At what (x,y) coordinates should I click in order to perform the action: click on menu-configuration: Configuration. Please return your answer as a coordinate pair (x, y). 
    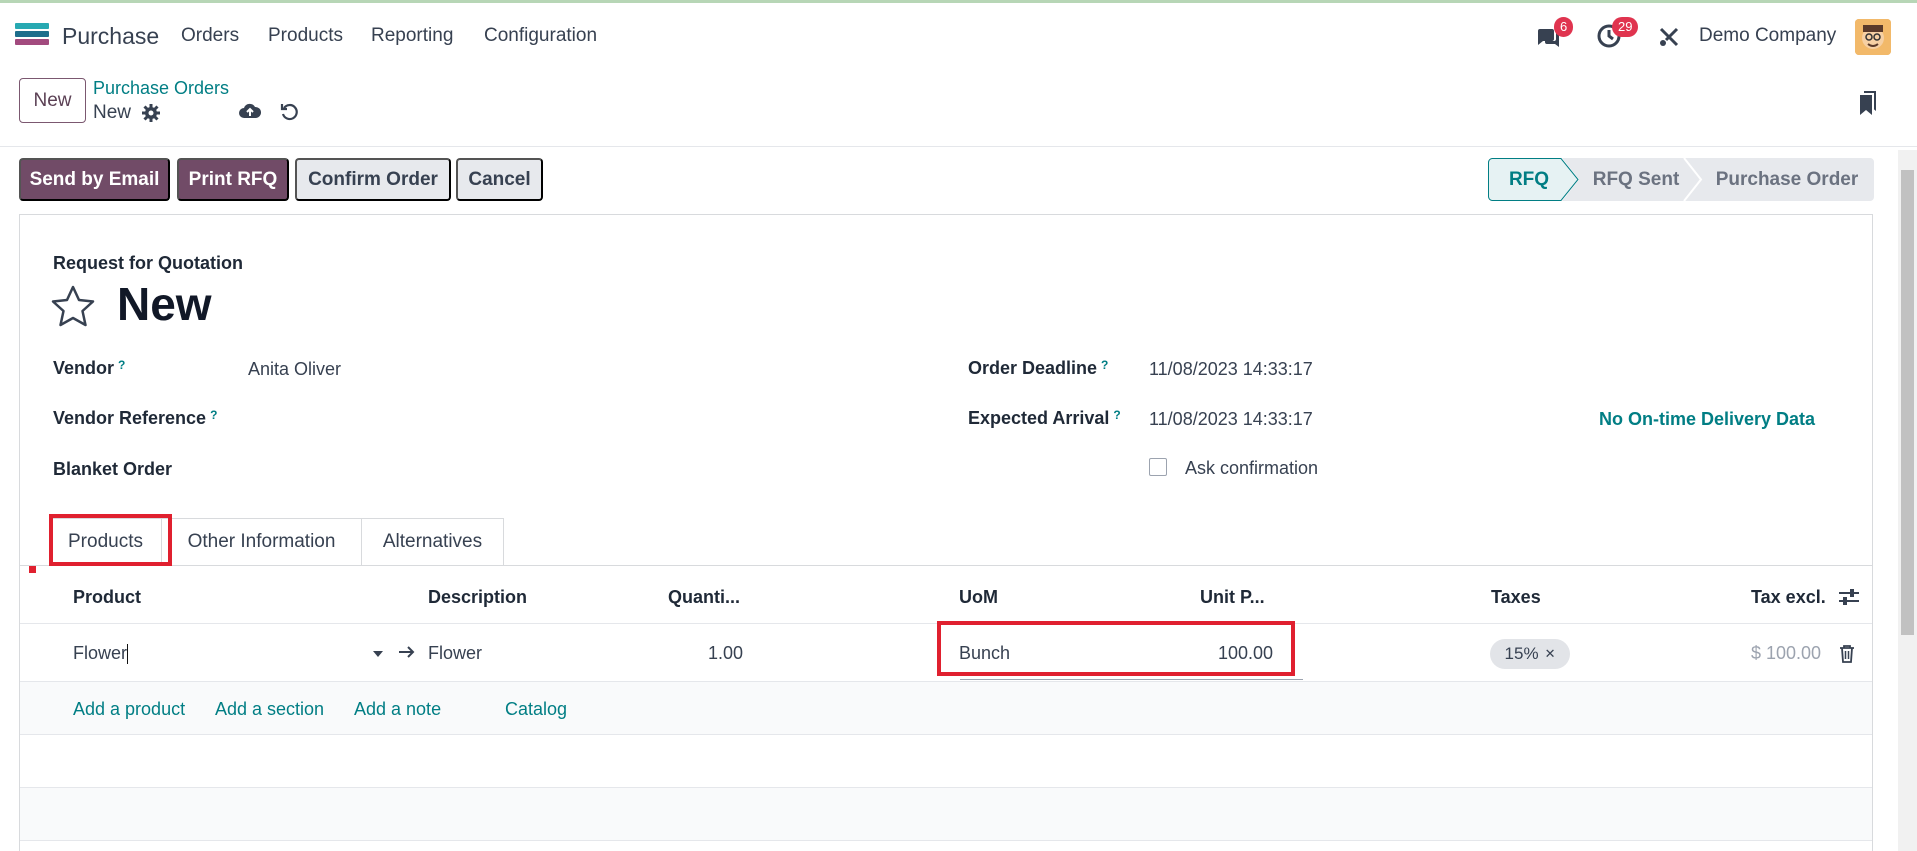
    Looking at the image, I should click on (540, 36).